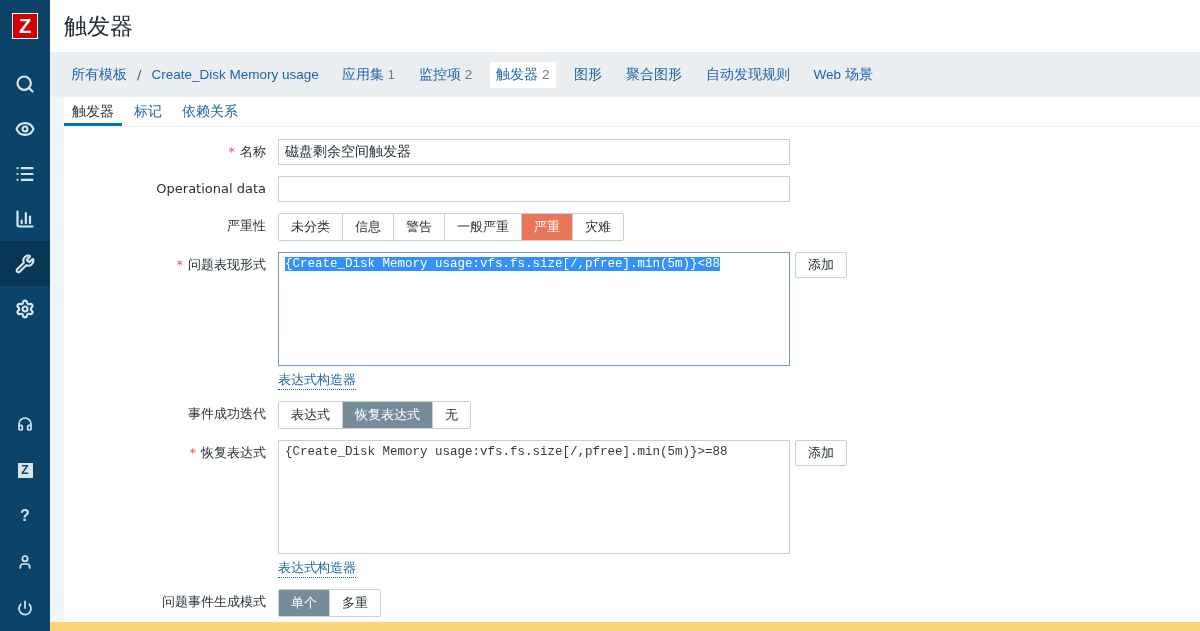  I want to click on sidebar-item: ?, so click(25, 516).